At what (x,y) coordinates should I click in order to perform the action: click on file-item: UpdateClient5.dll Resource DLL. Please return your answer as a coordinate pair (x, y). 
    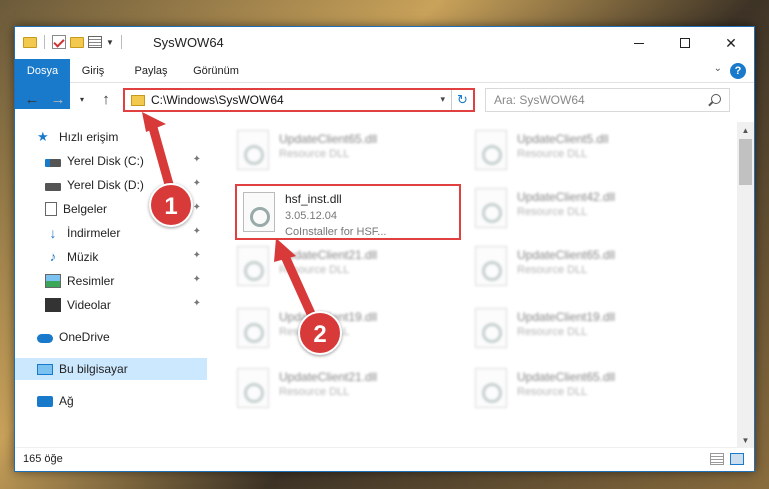
    Looking at the image, I should click on (585, 155).